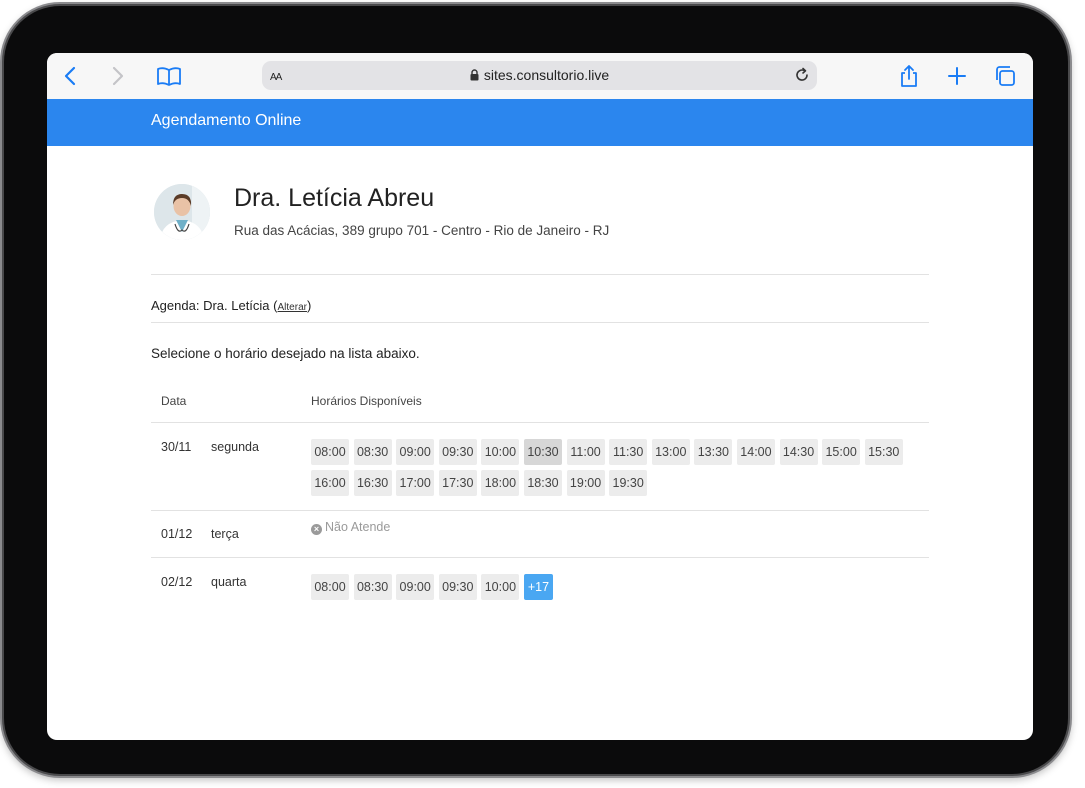 The width and height of the screenshot is (1085, 788). What do you see at coordinates (500, 483) in the screenshot?
I see `time-slot-button: 18:00` at bounding box center [500, 483].